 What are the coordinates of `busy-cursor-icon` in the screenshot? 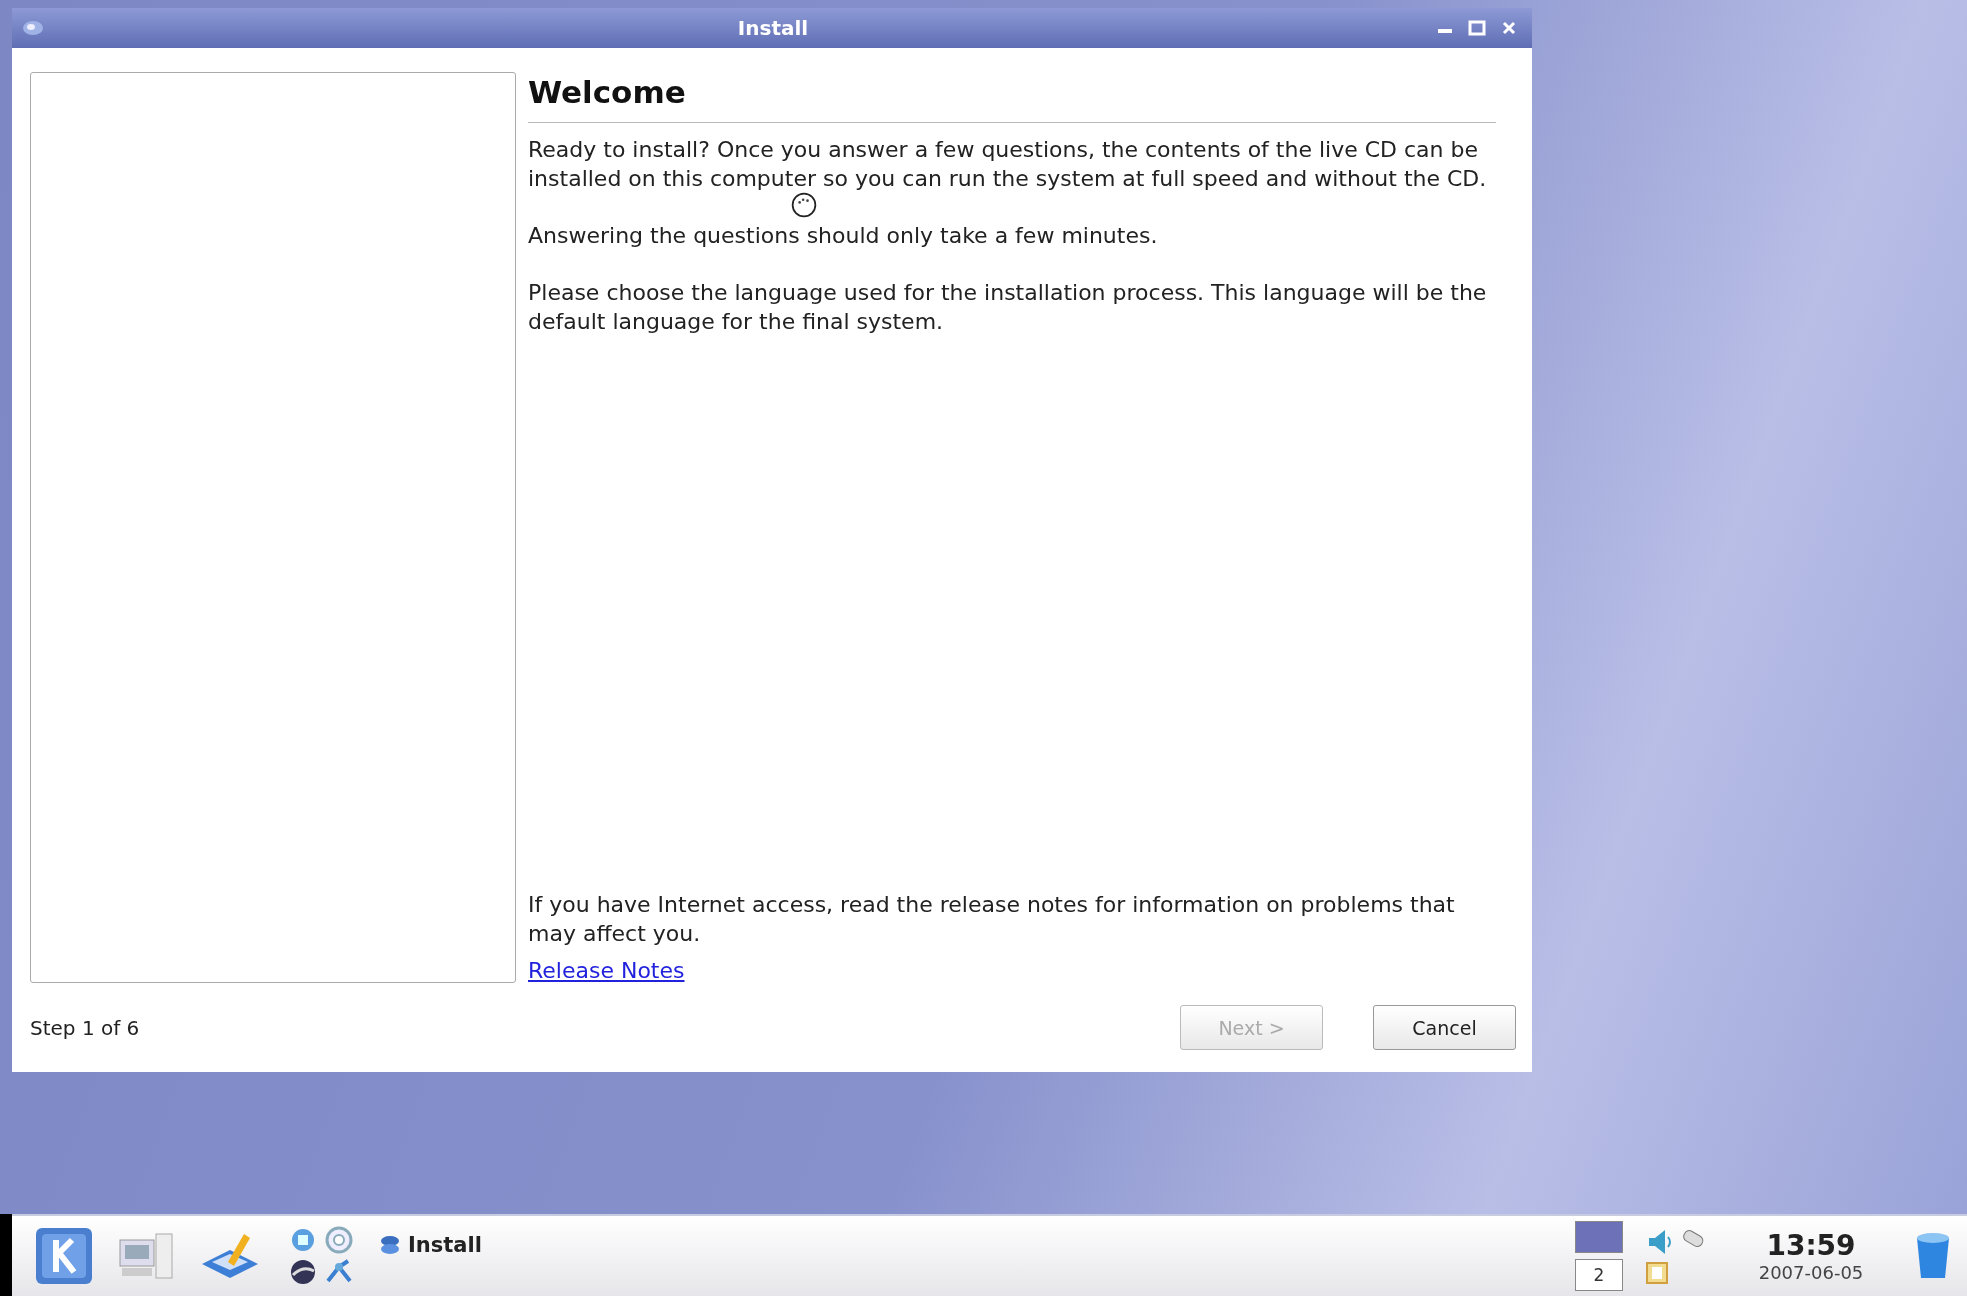 It's located at (804, 205).